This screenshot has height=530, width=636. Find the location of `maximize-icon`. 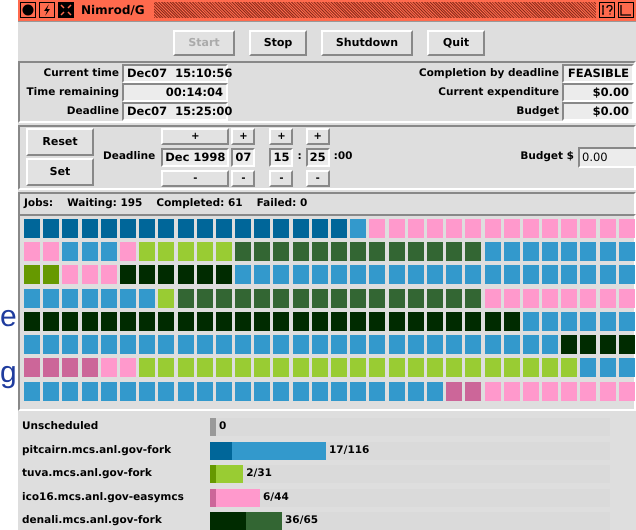

maximize-icon is located at coordinates (626, 10).